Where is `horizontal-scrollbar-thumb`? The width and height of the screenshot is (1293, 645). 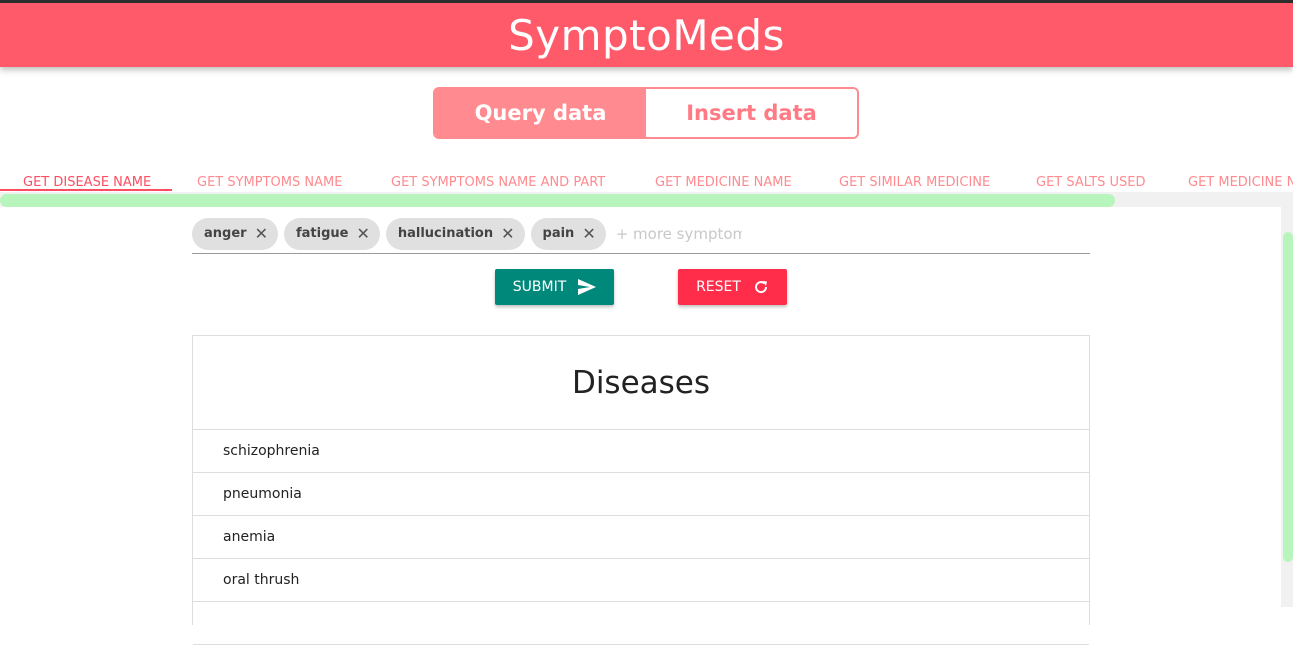
horizontal-scrollbar-thumb is located at coordinates (557, 200).